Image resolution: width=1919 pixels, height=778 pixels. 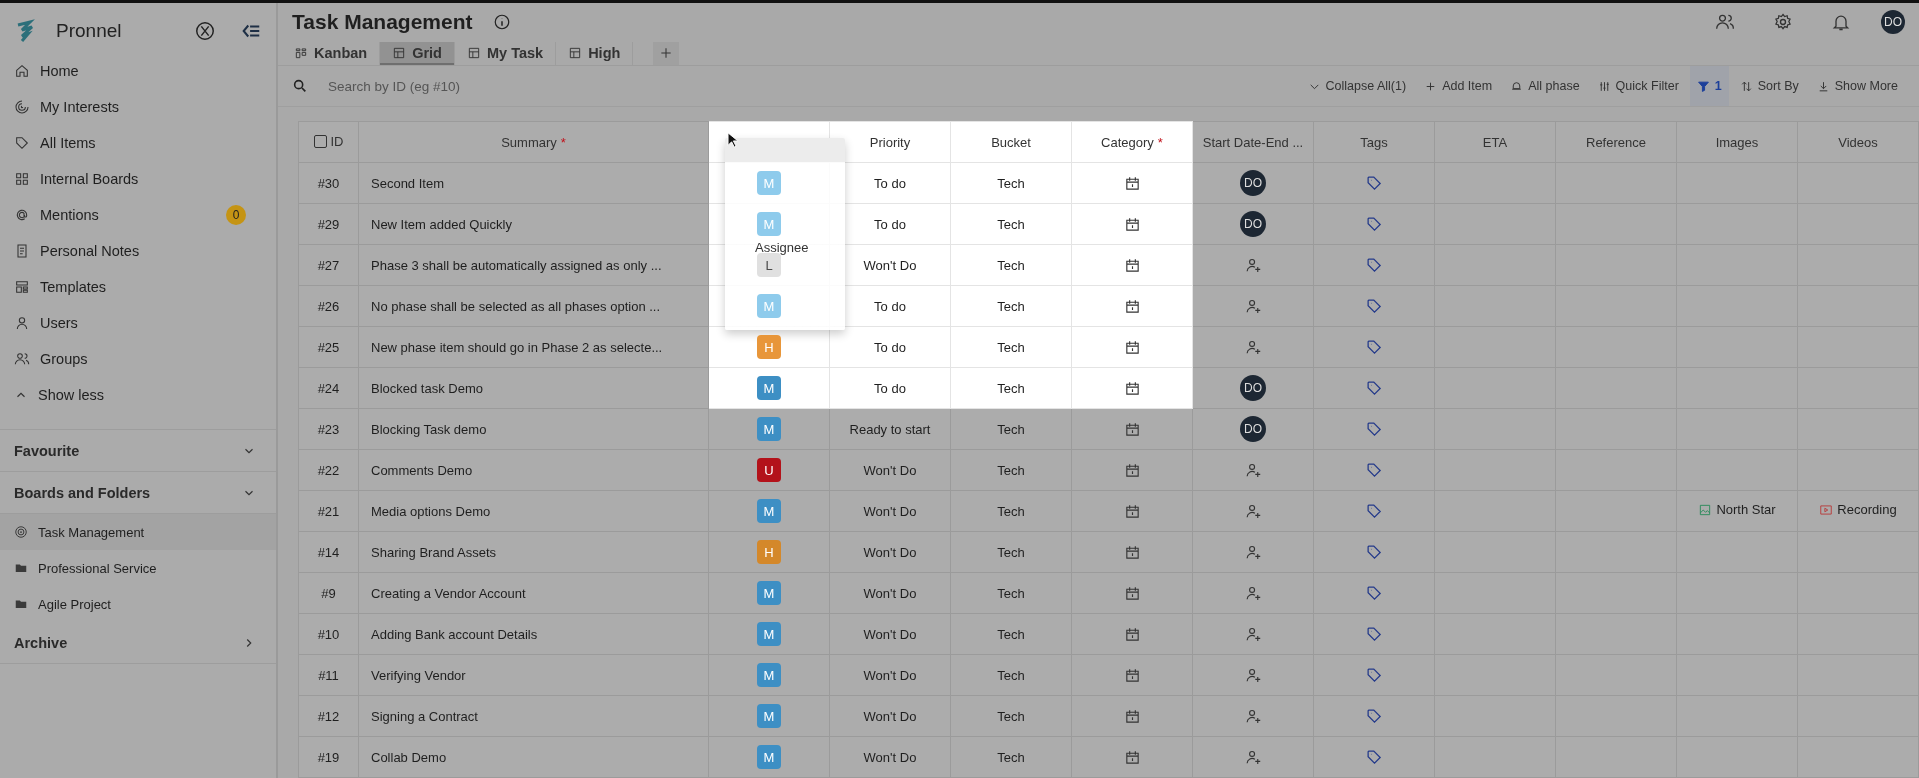 What do you see at coordinates (429, 429) in the screenshot?
I see `table-cell: Blocking Task demo` at bounding box center [429, 429].